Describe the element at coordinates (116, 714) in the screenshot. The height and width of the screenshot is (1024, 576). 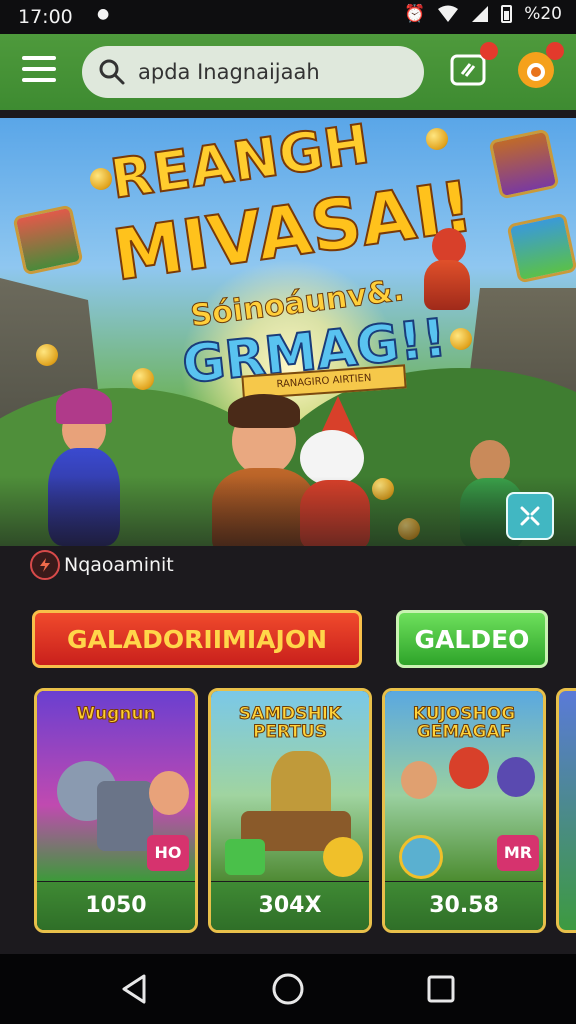
I see `card-title: Wugnun` at that location.